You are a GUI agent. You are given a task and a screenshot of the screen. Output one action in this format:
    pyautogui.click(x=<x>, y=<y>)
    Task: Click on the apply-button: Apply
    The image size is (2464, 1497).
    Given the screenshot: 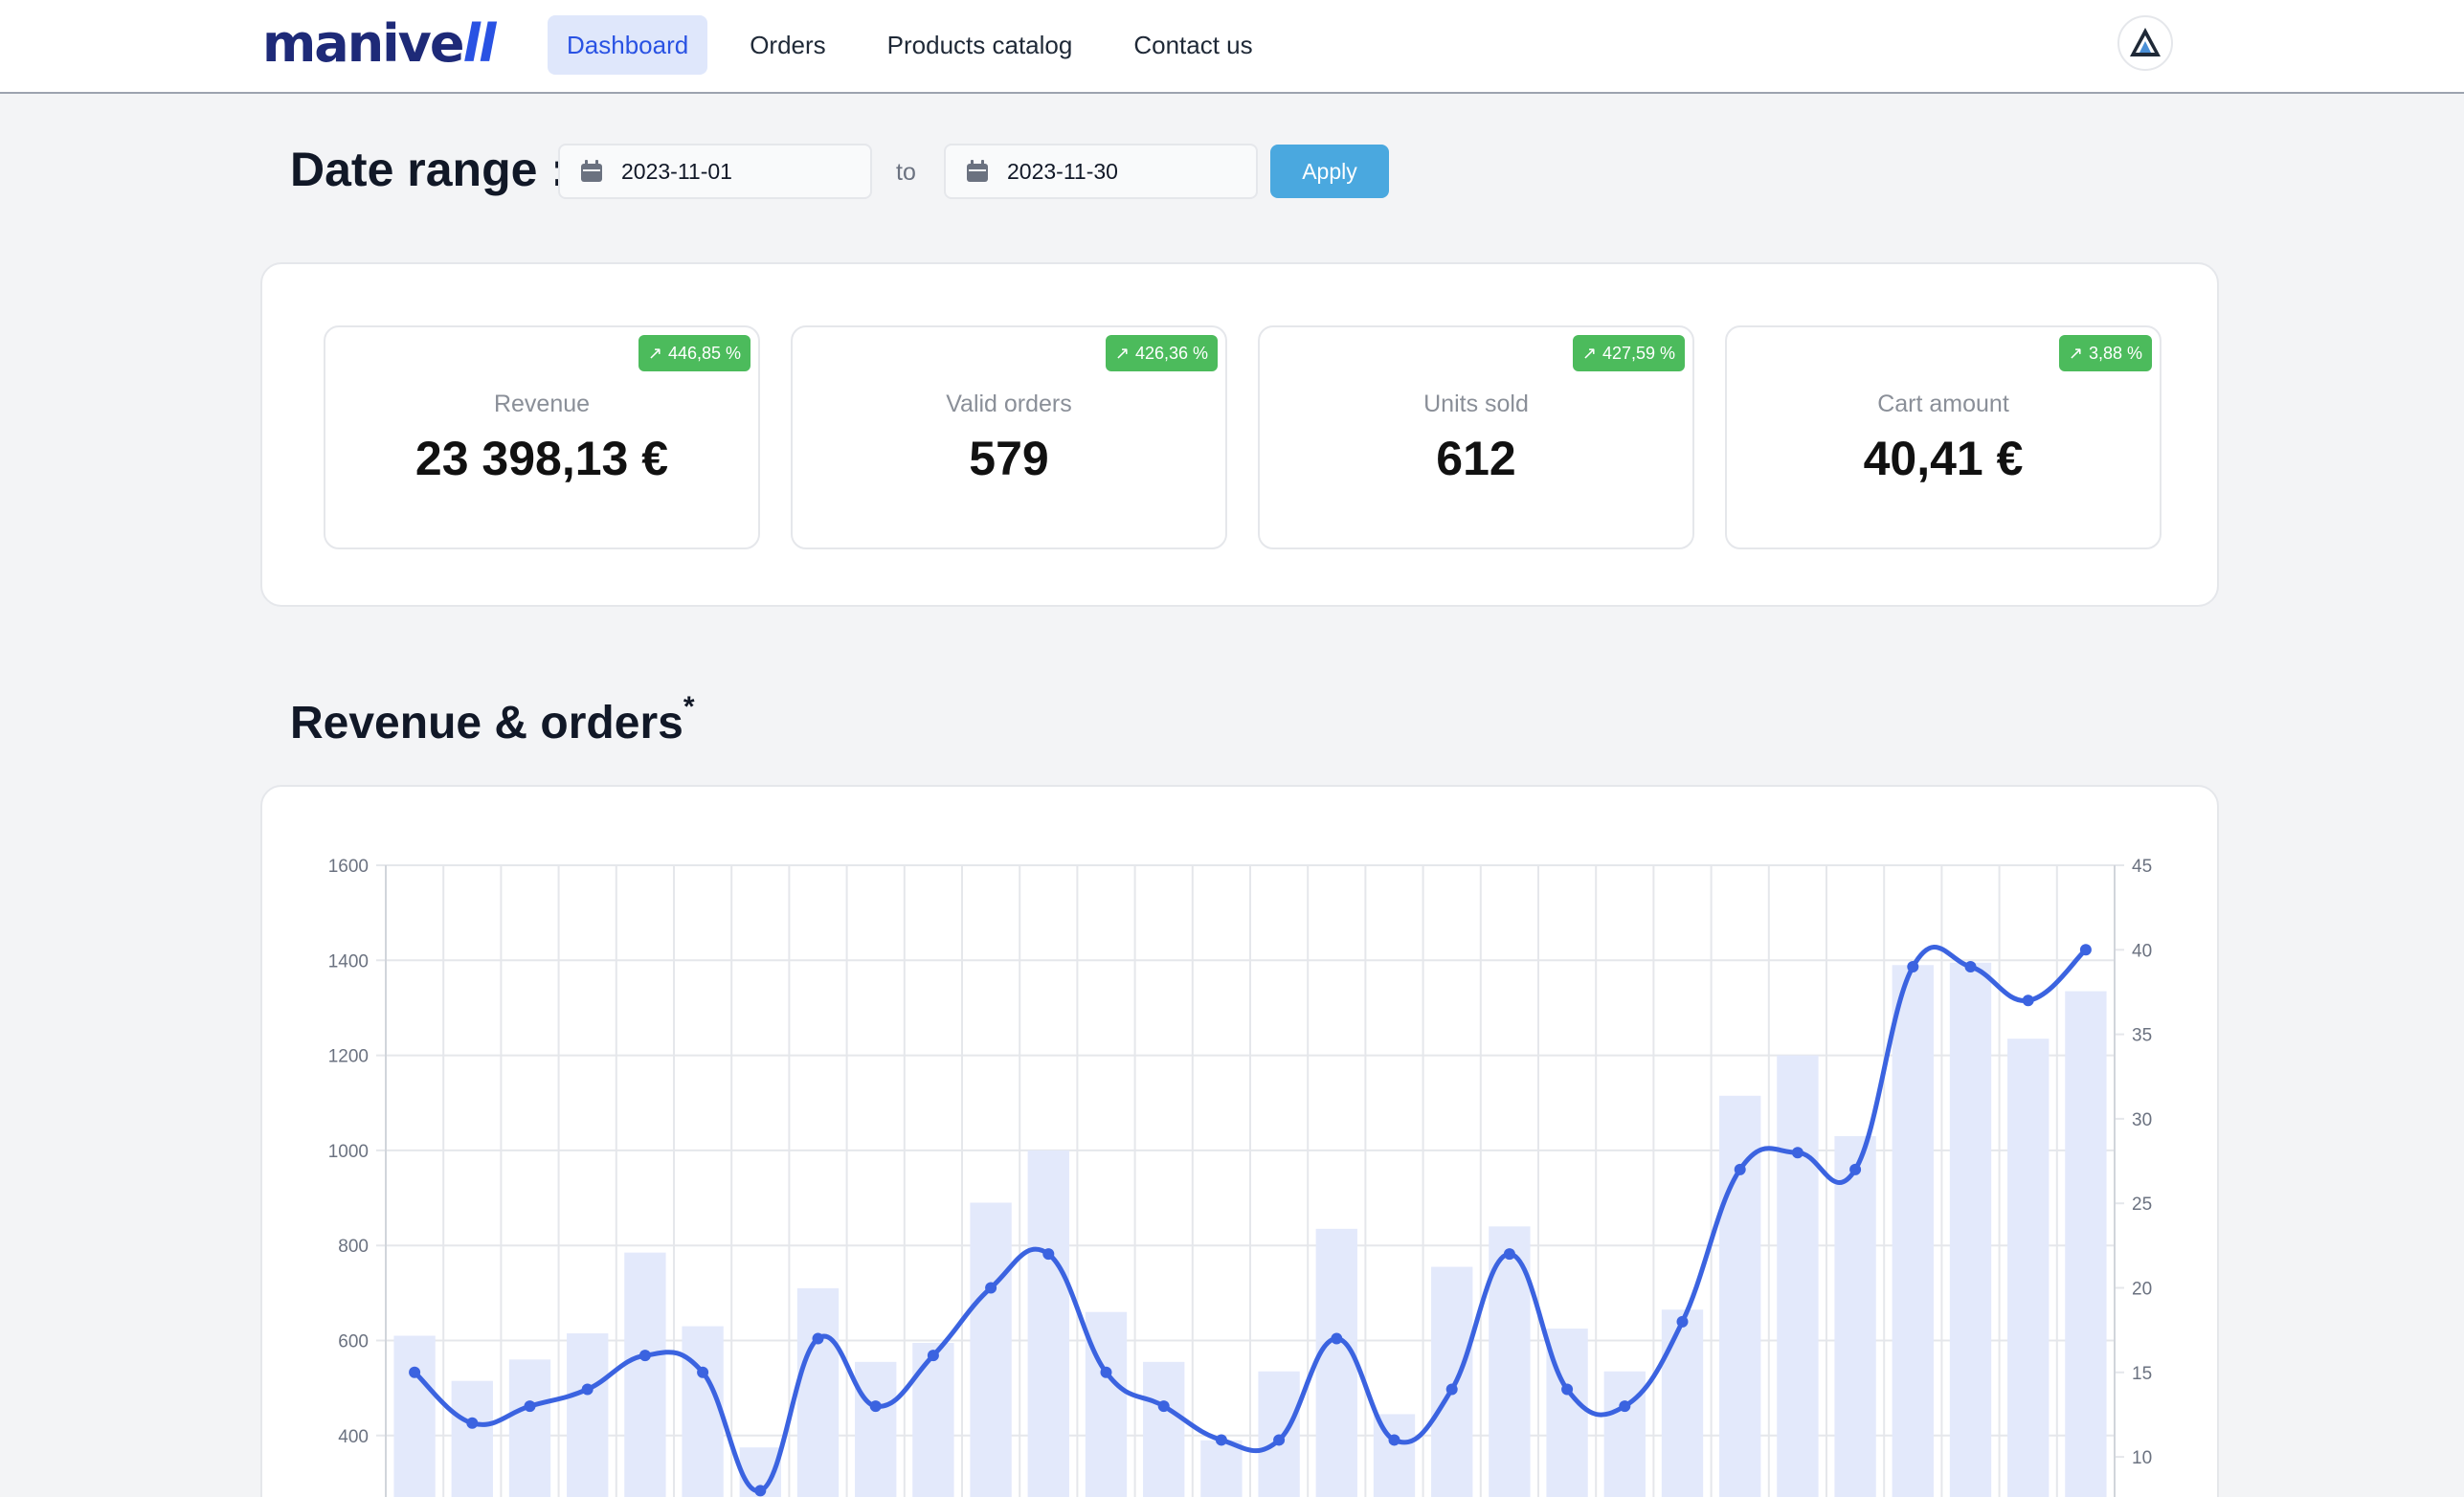 What is the action you would take?
    pyautogui.click(x=1330, y=172)
    